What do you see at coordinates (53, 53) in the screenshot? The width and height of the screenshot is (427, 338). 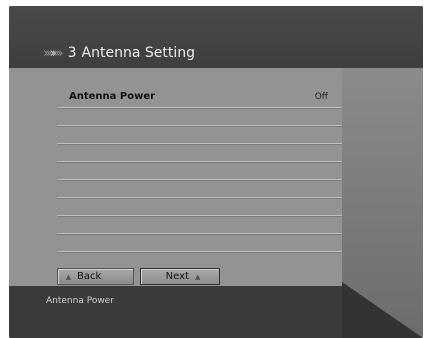 I see `chevron-progress-icon: ››››››››` at bounding box center [53, 53].